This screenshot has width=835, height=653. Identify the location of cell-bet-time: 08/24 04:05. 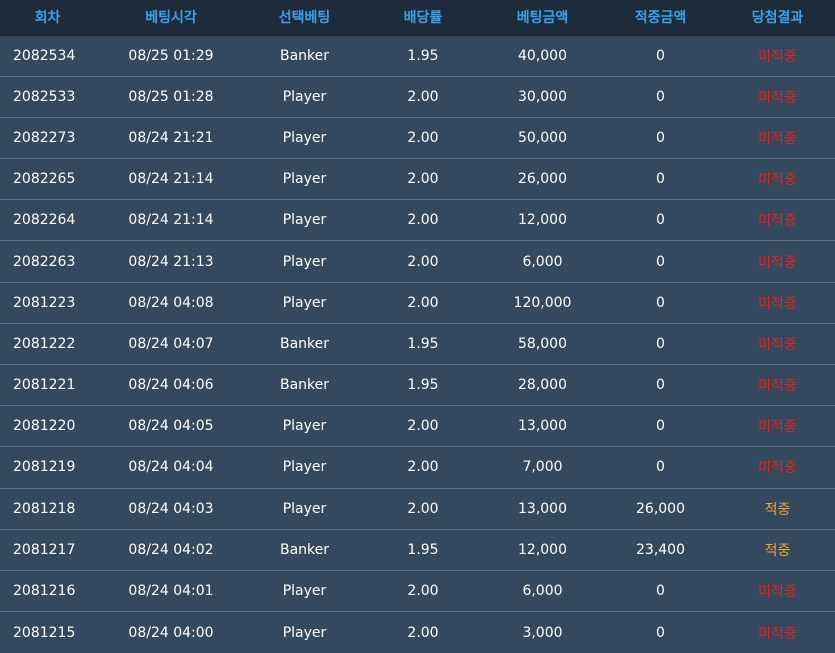
(171, 426).